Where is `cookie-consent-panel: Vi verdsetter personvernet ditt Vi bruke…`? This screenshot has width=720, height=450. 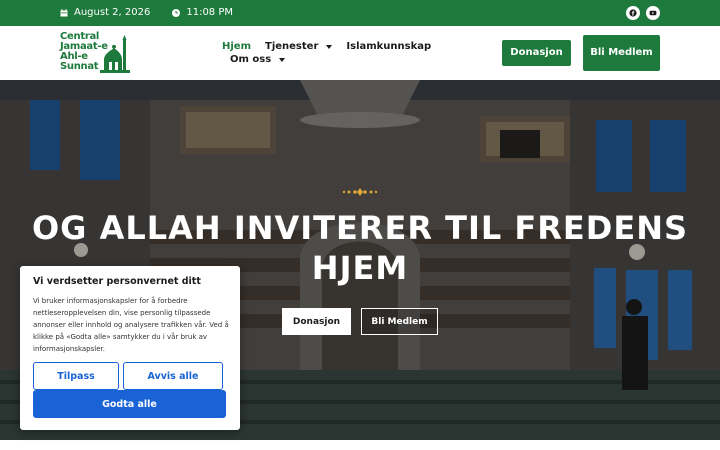 cookie-consent-panel: Vi verdsetter personvernet ditt Vi bruke… is located at coordinates (130, 348).